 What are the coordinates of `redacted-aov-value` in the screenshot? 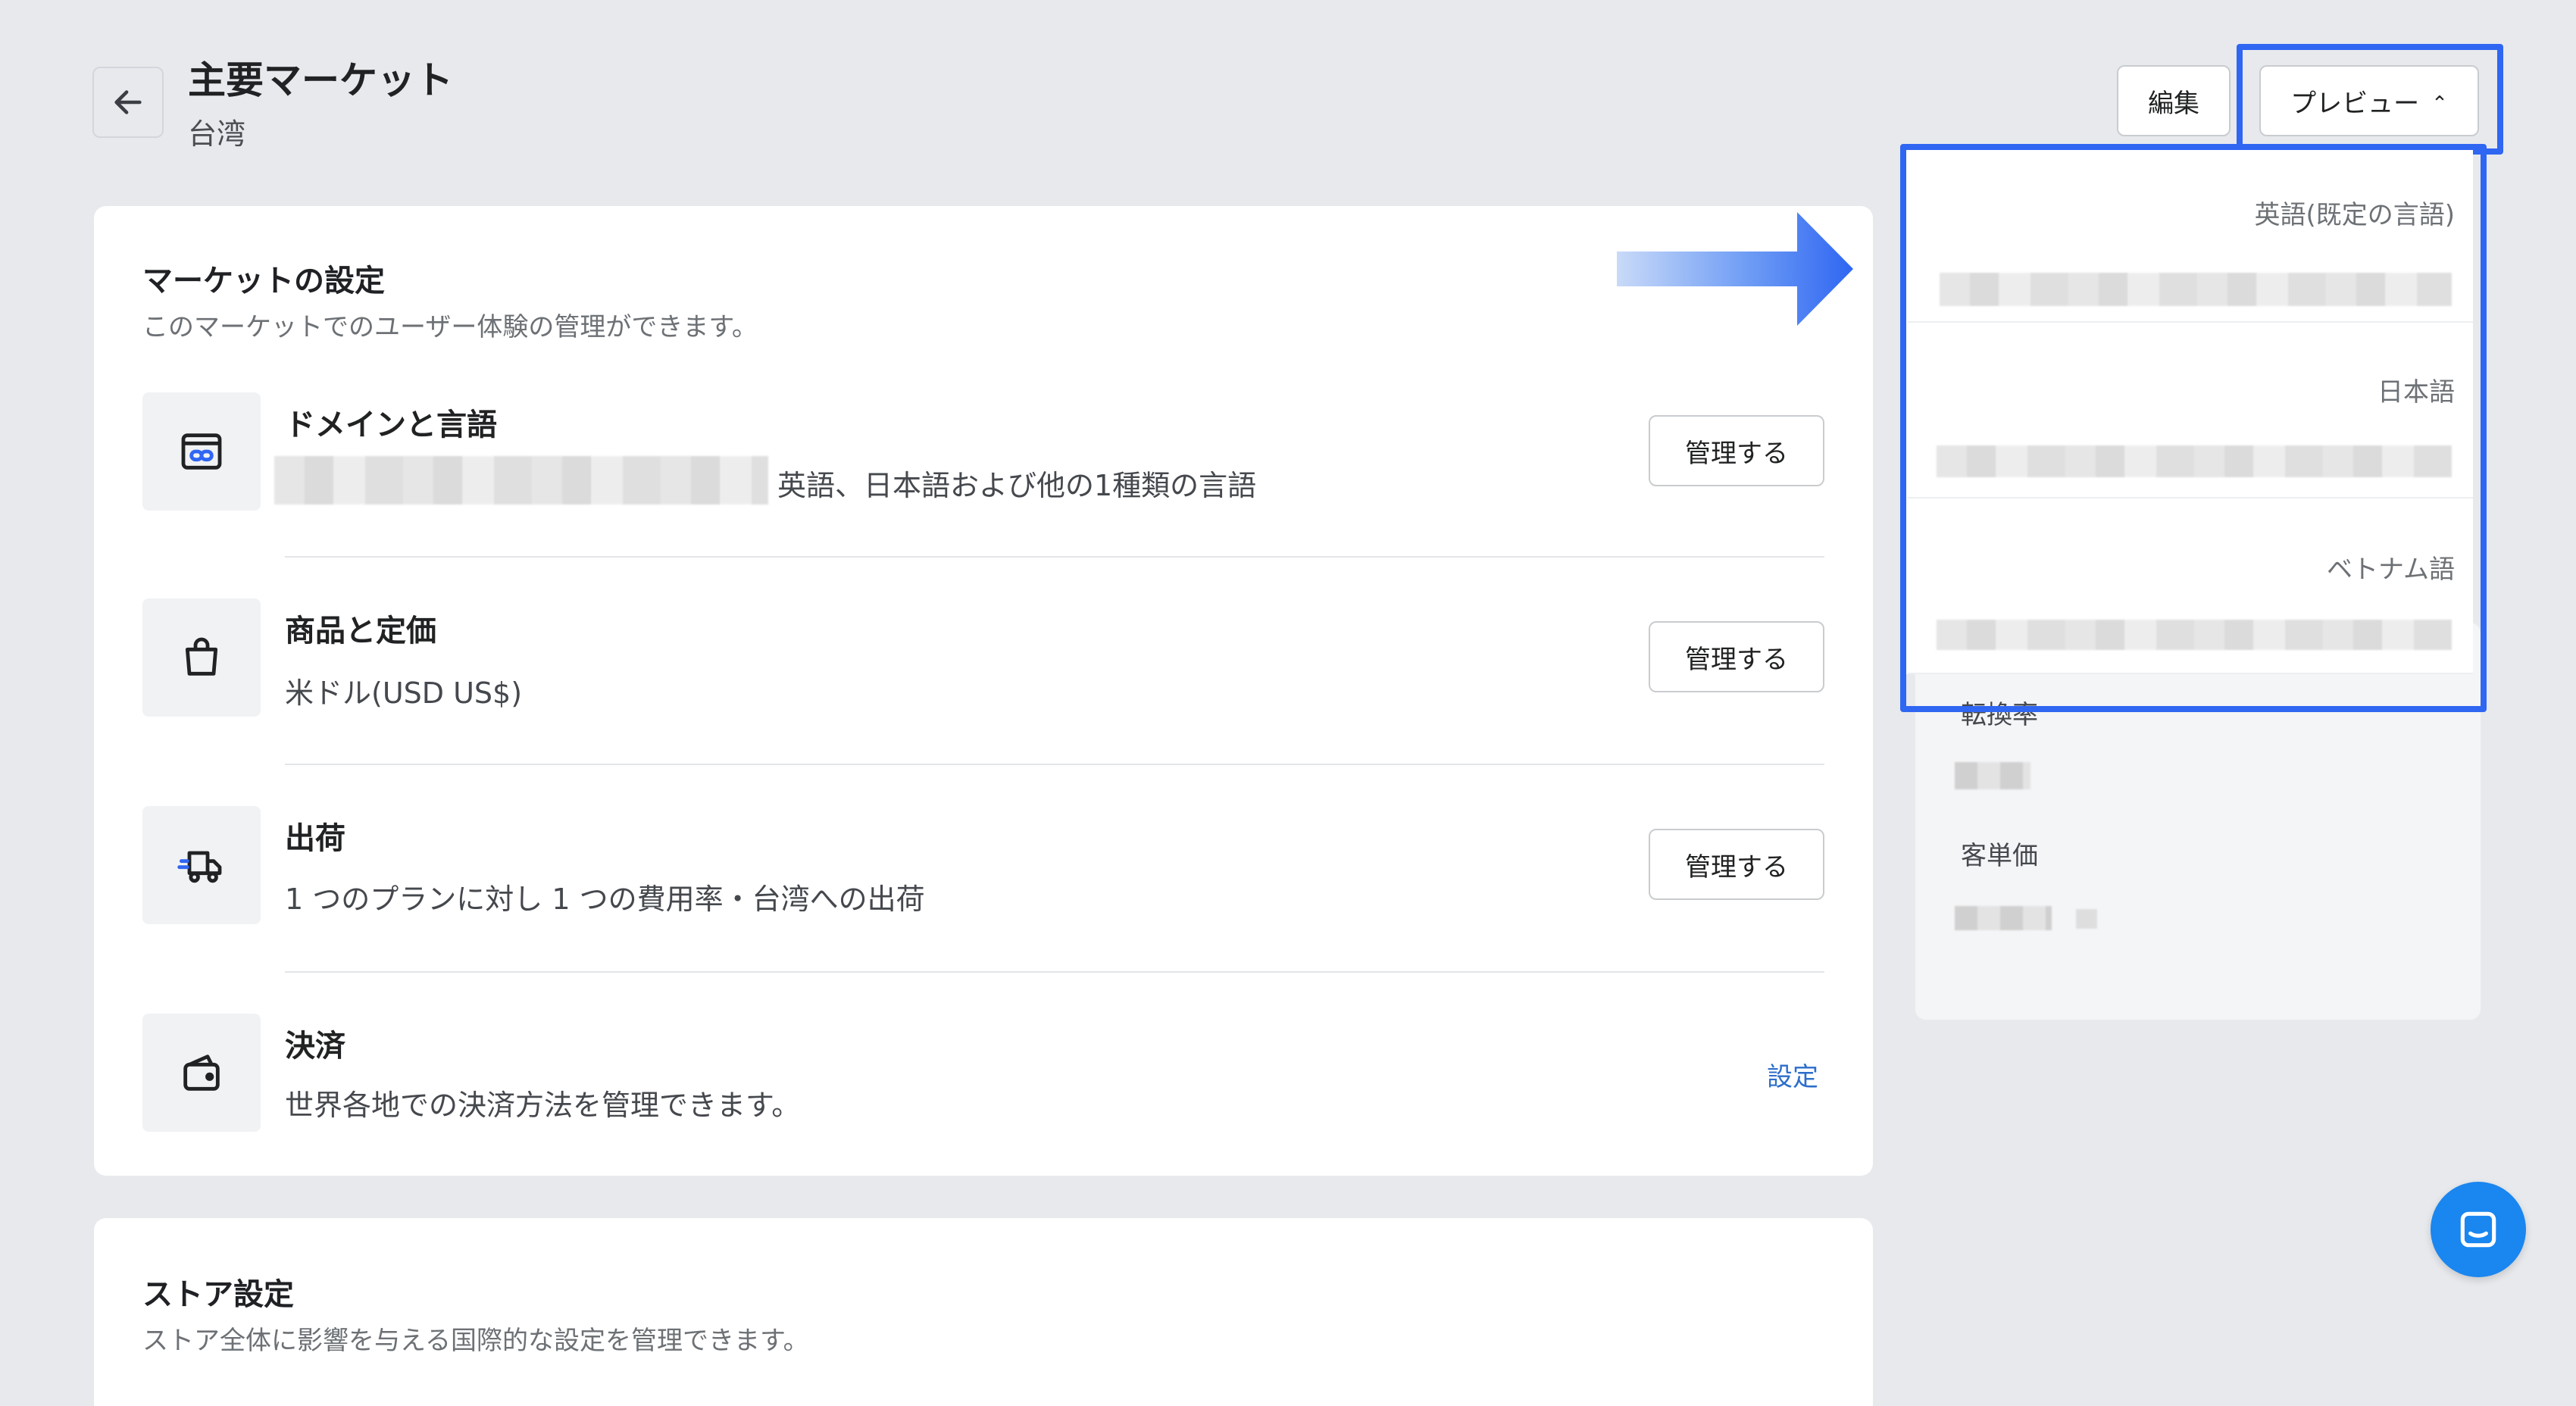 It's located at (2003, 918).